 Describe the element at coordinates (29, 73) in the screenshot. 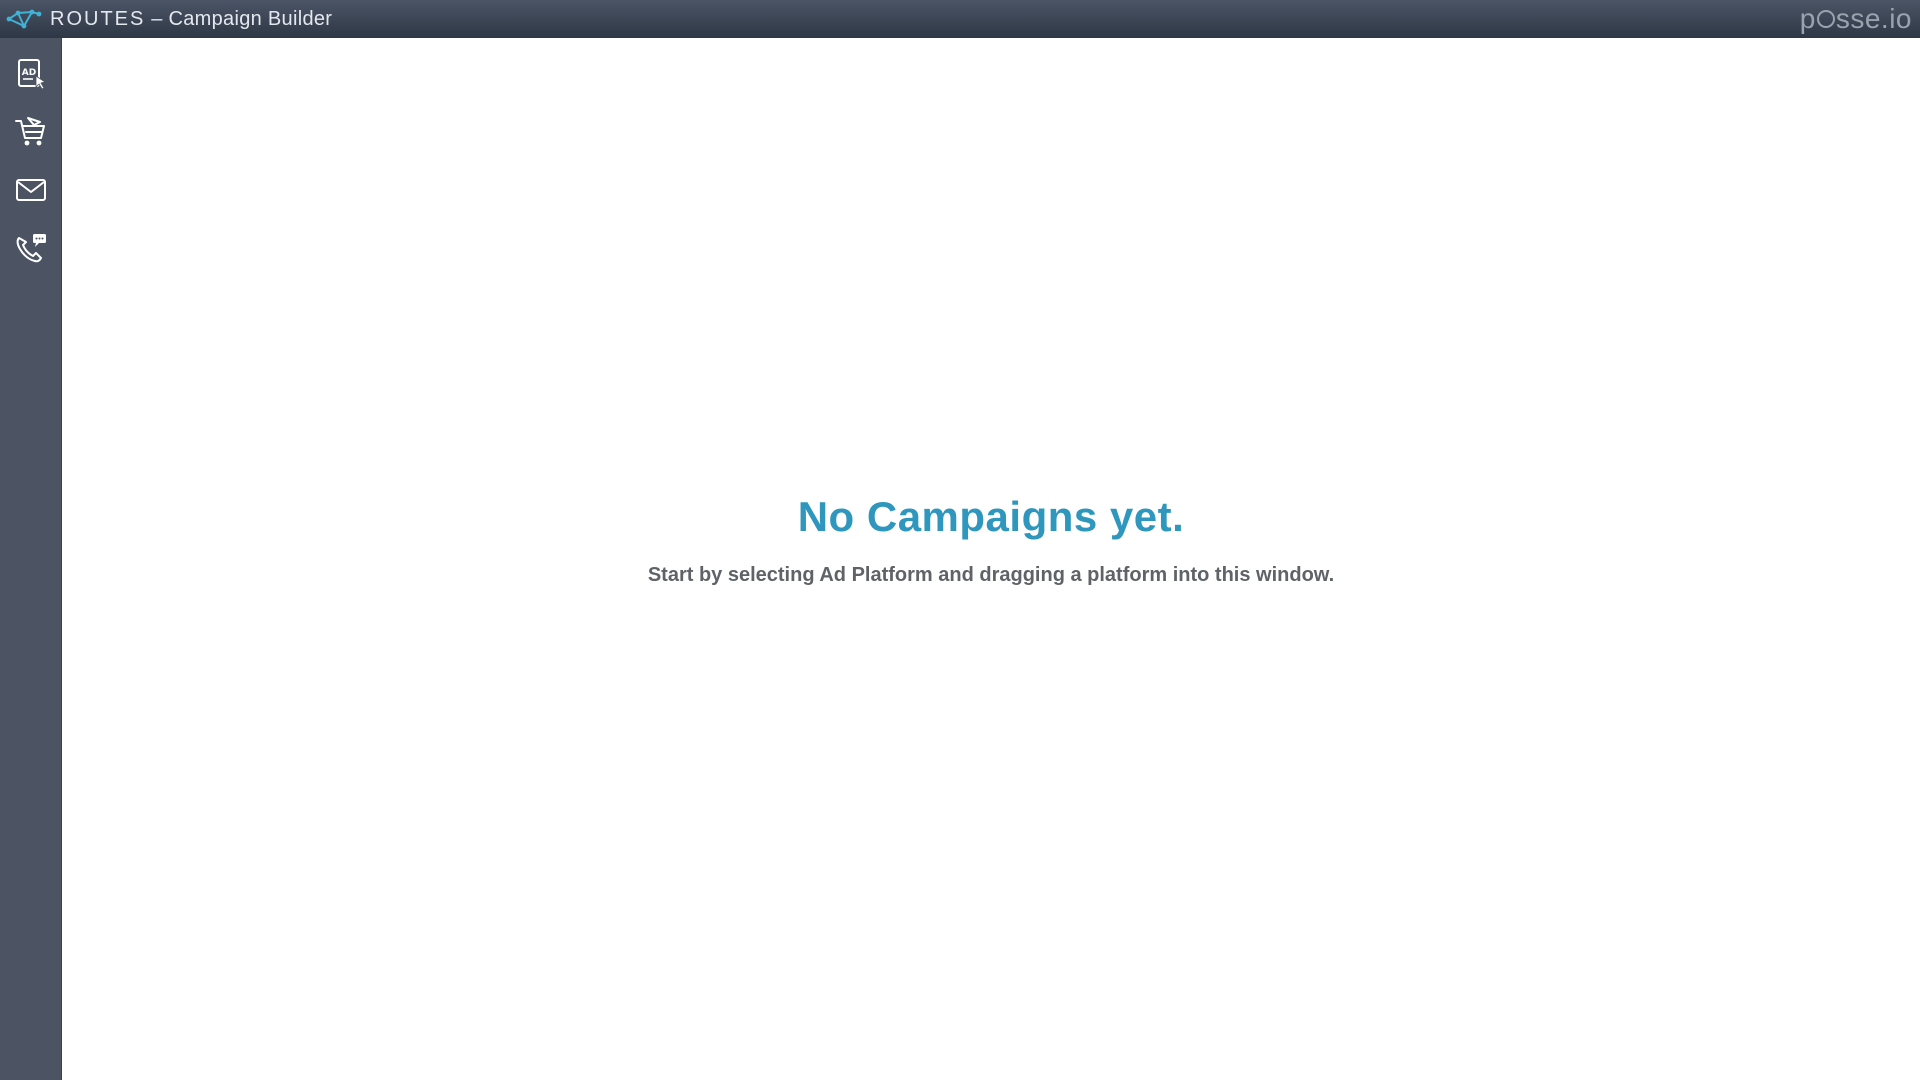

I see `svg-text: AD` at that location.